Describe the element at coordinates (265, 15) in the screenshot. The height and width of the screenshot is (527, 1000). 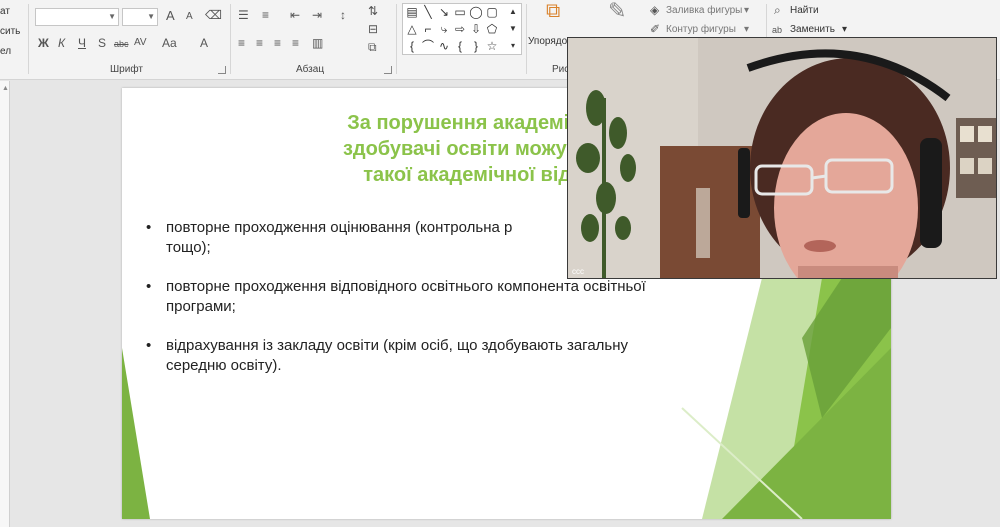
I see `numbering-icon: ≡` at that location.